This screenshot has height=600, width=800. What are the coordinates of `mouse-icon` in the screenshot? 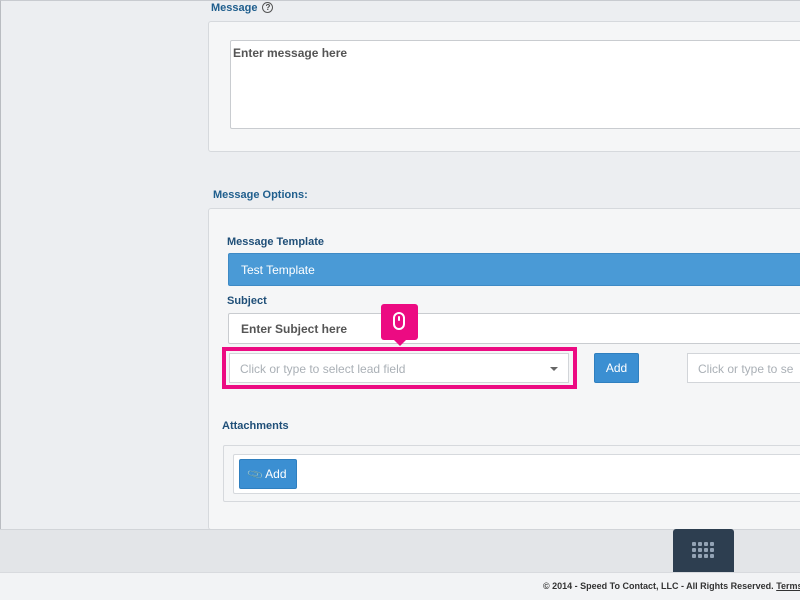 It's located at (399, 321).